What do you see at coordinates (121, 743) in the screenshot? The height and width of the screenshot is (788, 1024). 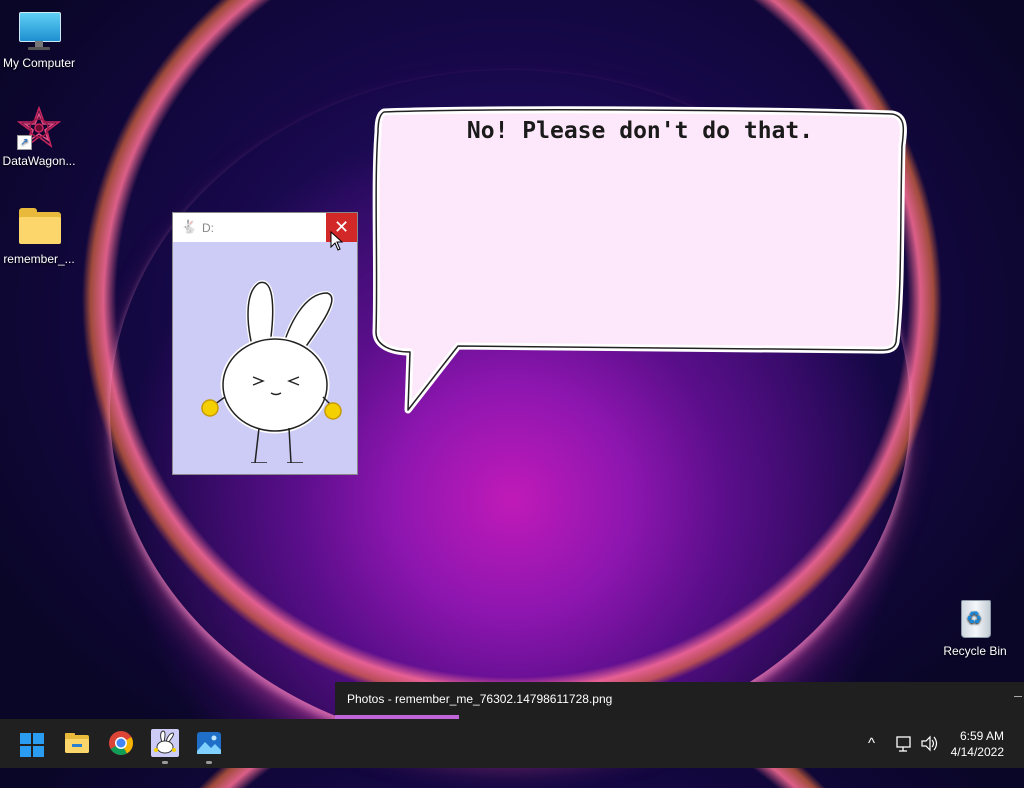 I see `chrome-icon` at bounding box center [121, 743].